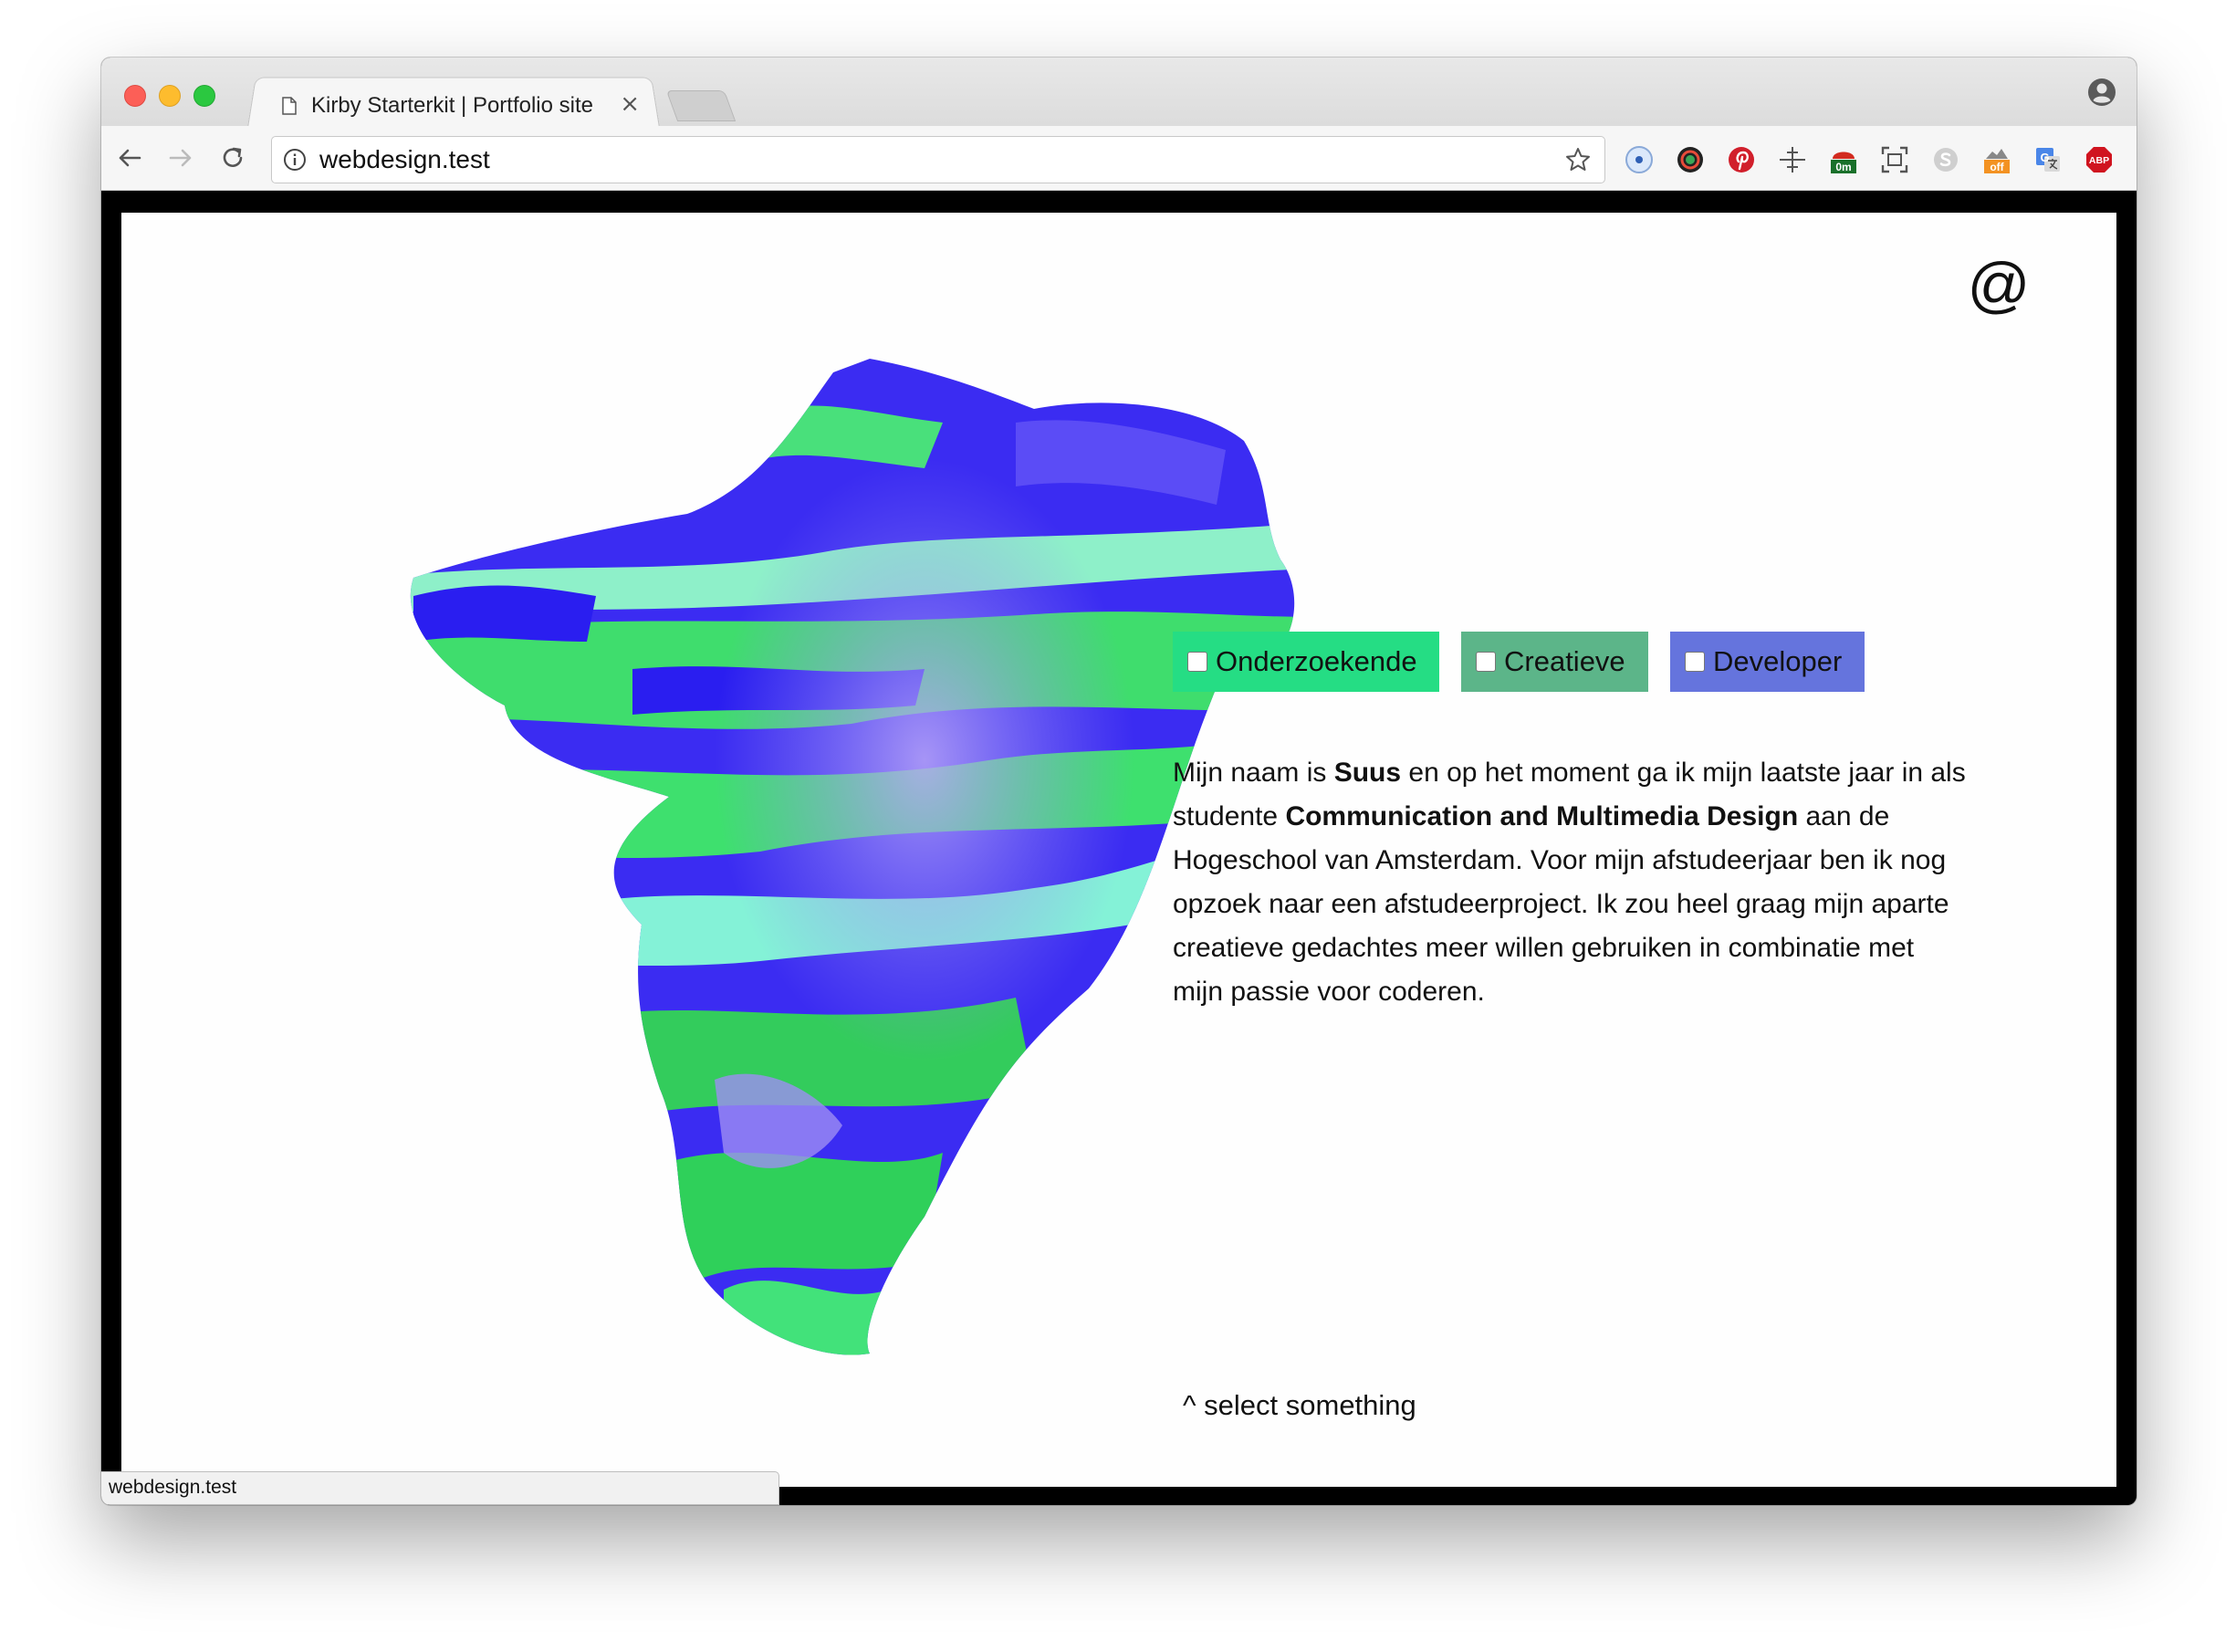 This screenshot has height=1652, width=2236. What do you see at coordinates (1564, 661) in the screenshot?
I see `filter-label: Creatieve` at bounding box center [1564, 661].